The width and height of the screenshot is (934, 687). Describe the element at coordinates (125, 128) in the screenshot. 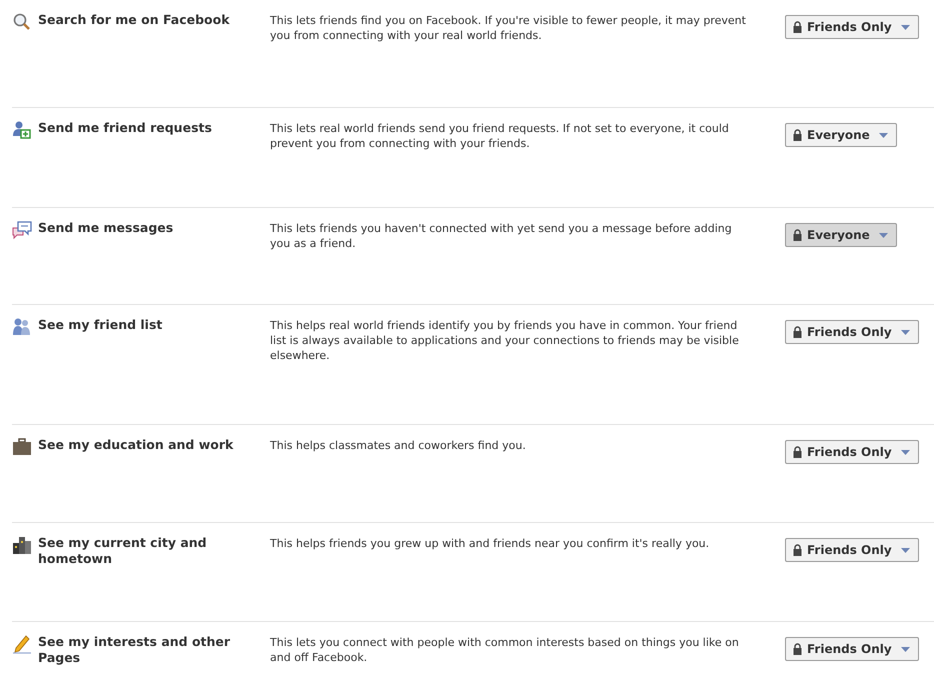

I see `setting-title: Send me friend requests` at that location.